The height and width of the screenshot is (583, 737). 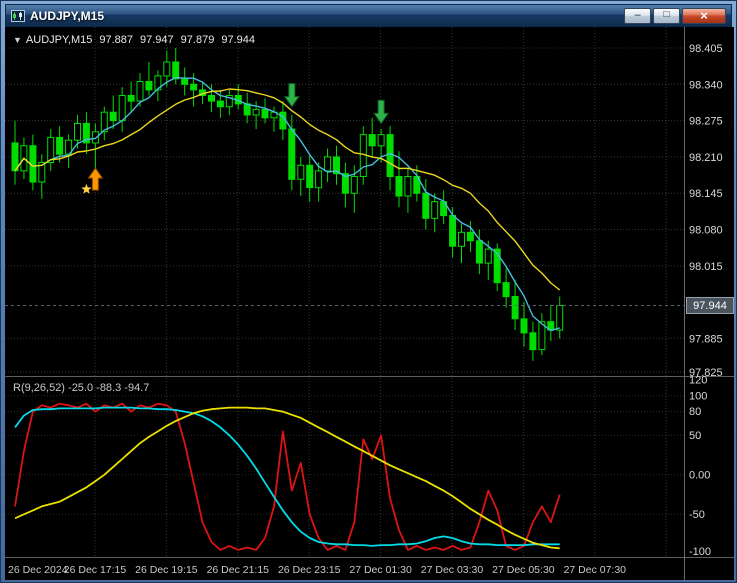 What do you see at coordinates (238, 40) in the screenshot?
I see `ohlc-close-value: 97.944` at bounding box center [238, 40].